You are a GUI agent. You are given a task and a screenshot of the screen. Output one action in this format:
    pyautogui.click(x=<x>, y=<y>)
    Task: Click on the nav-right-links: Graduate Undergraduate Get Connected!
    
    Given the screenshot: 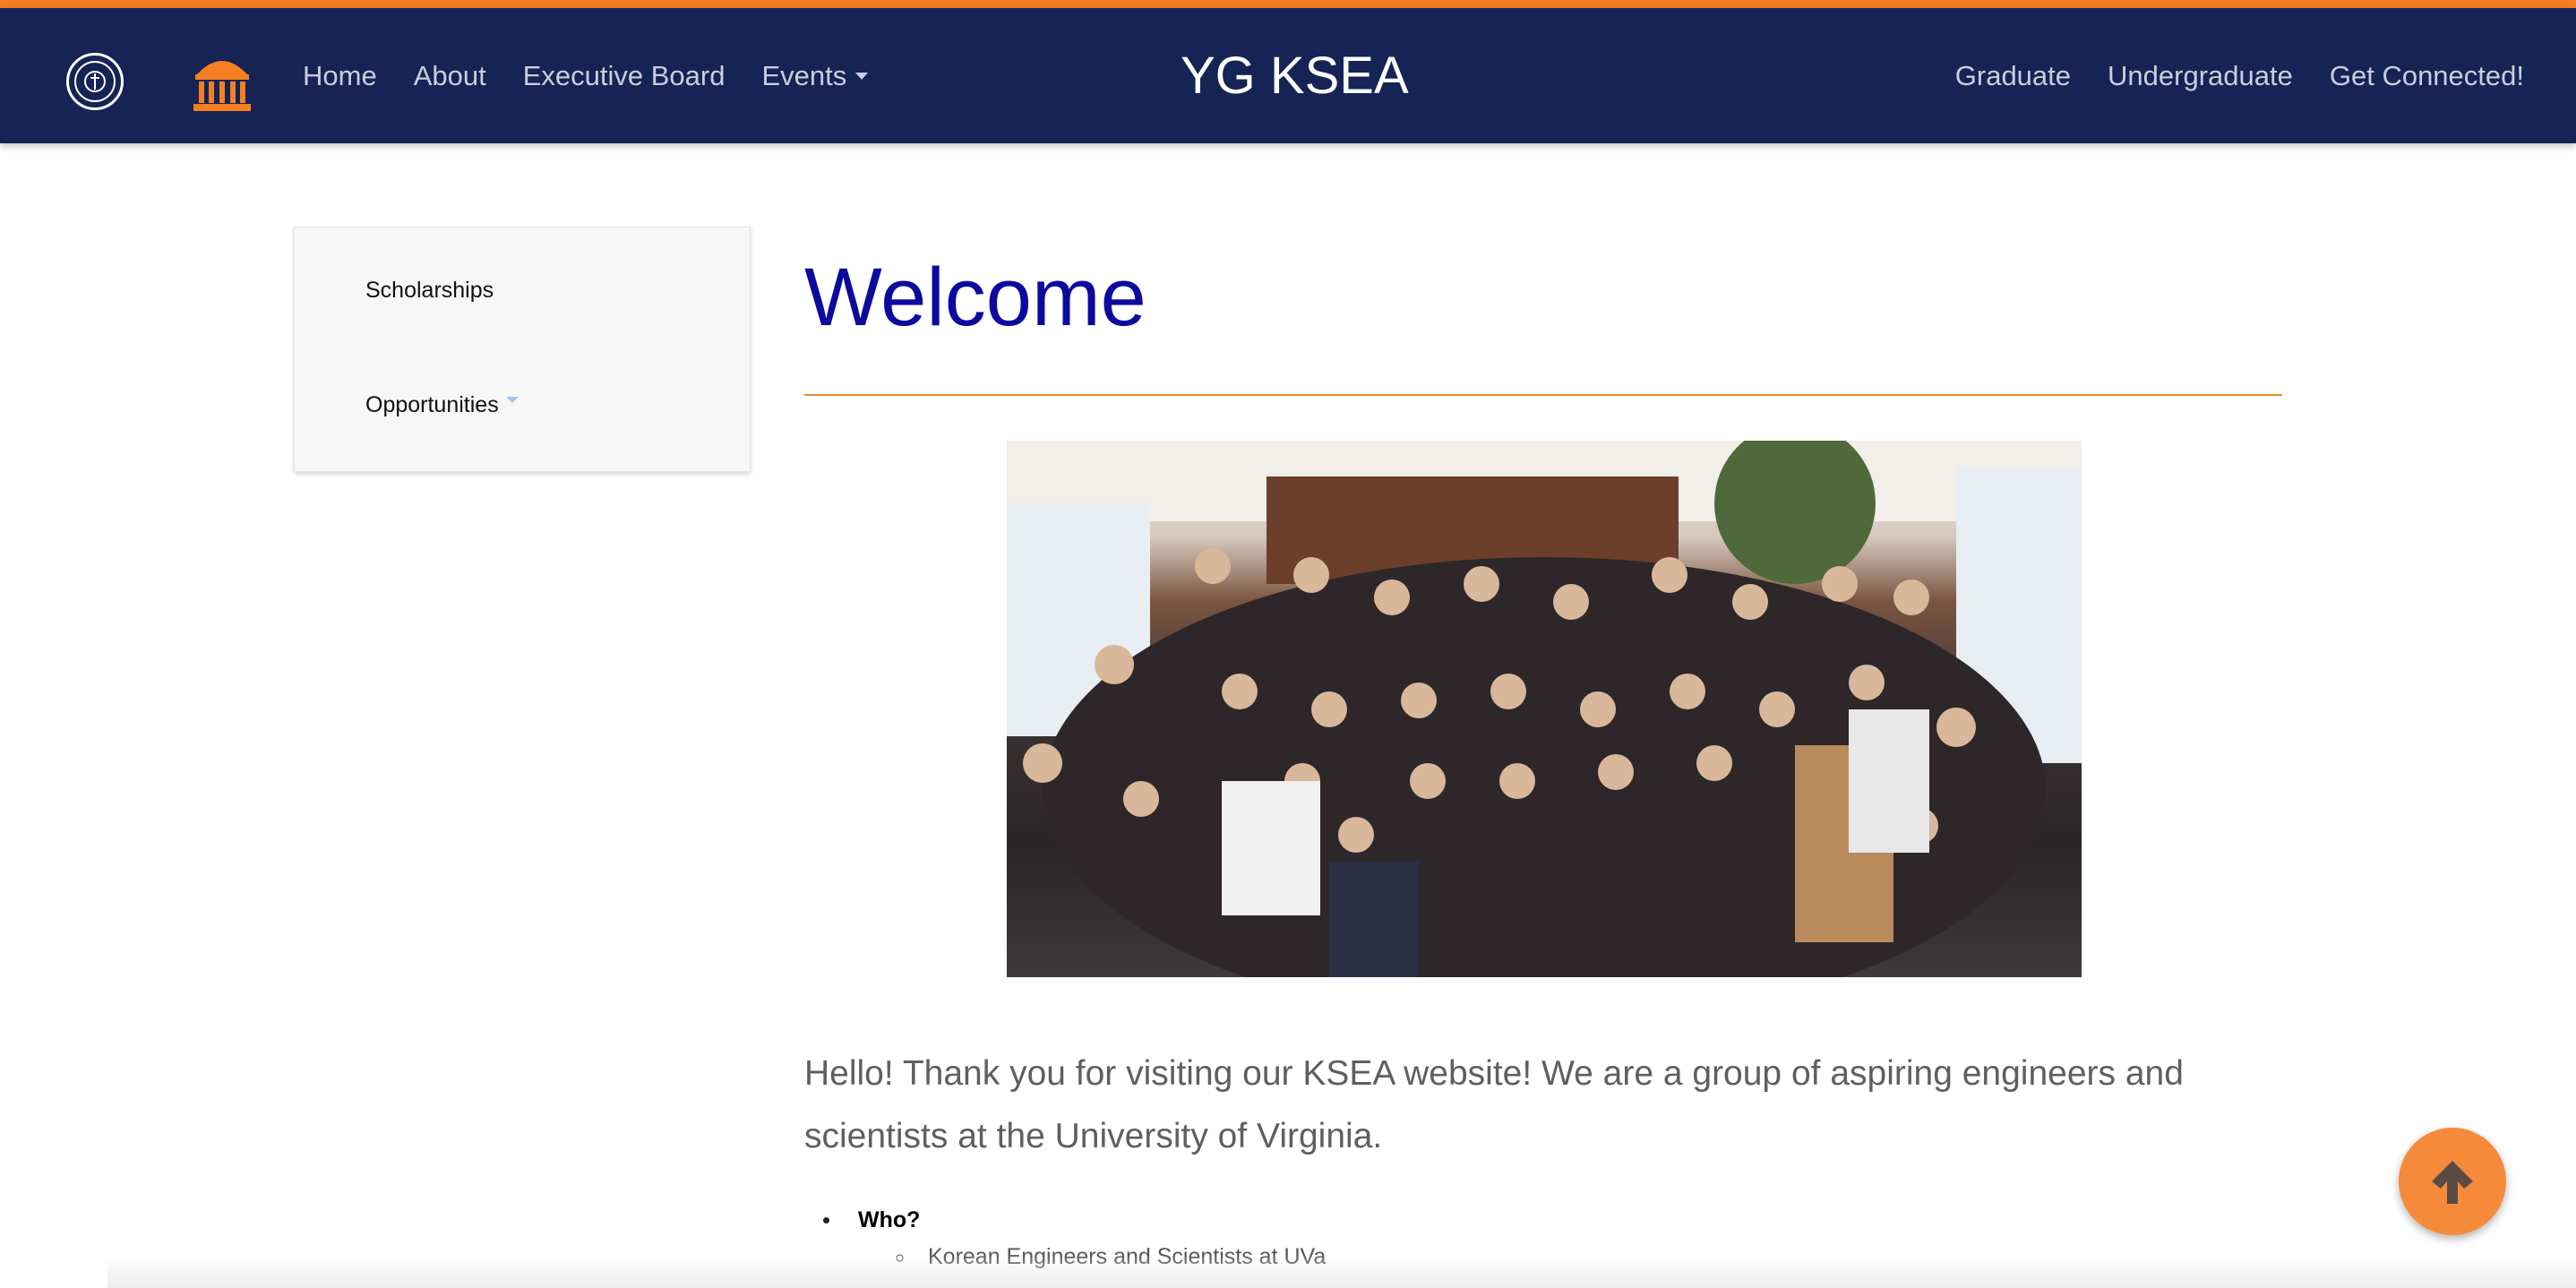 What is the action you would take?
    pyautogui.click(x=2221, y=75)
    